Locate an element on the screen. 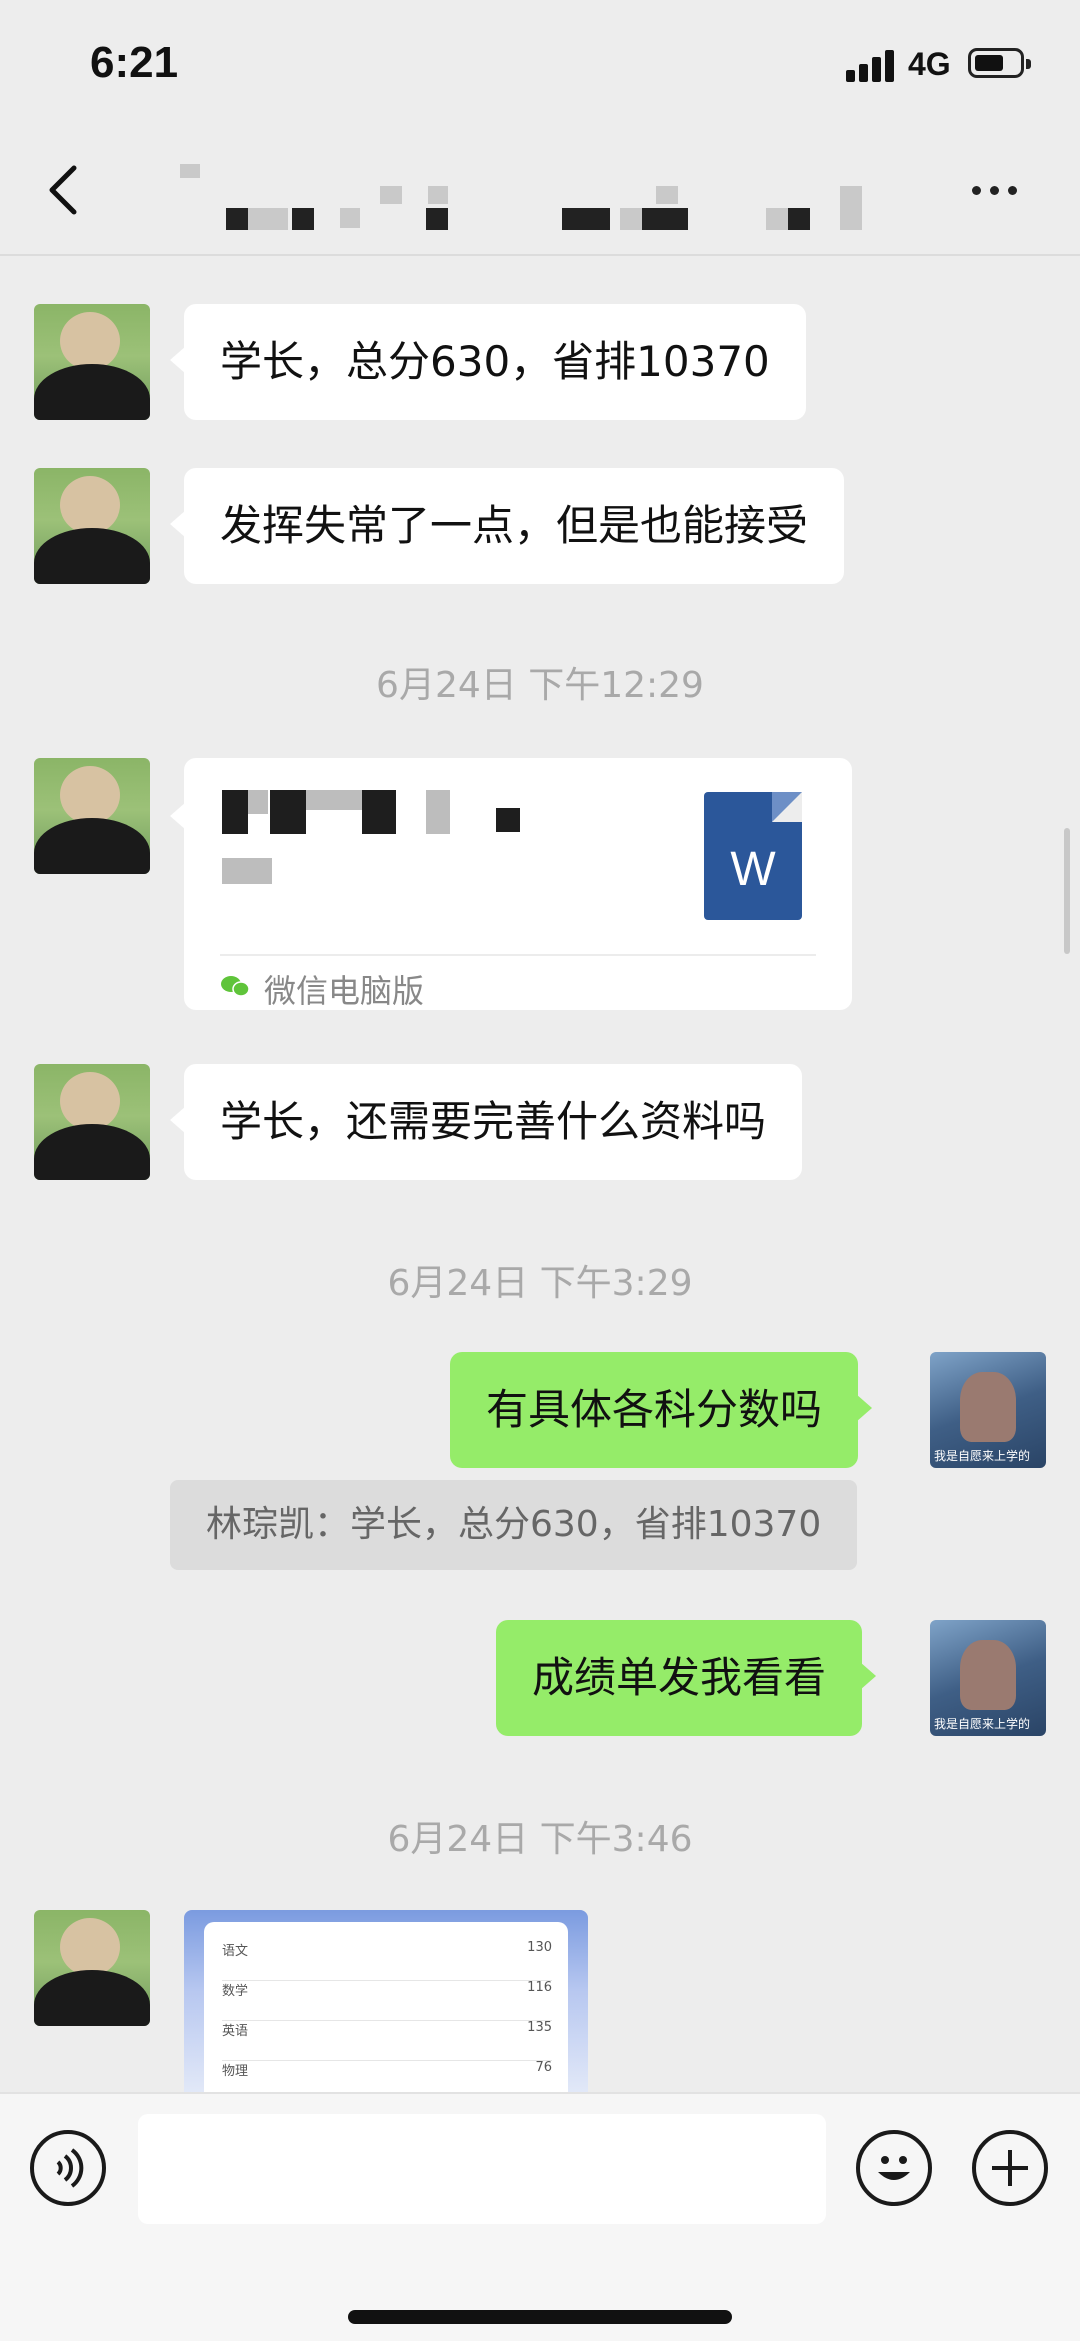 The image size is (1080, 2341). file-source-label: 微信电脑版 is located at coordinates (344, 991).